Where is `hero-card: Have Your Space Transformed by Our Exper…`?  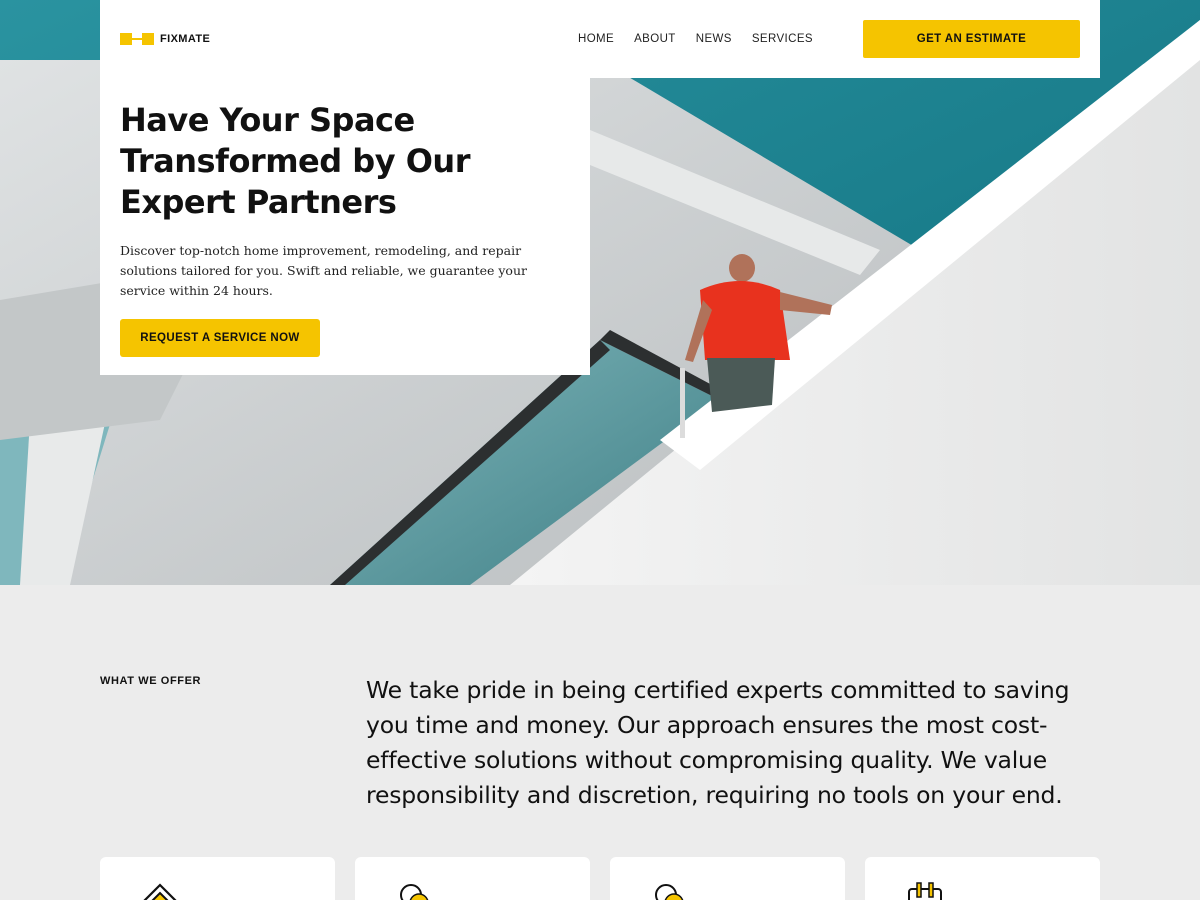 hero-card: Have Your Space Transformed by Our Exper… is located at coordinates (345, 226).